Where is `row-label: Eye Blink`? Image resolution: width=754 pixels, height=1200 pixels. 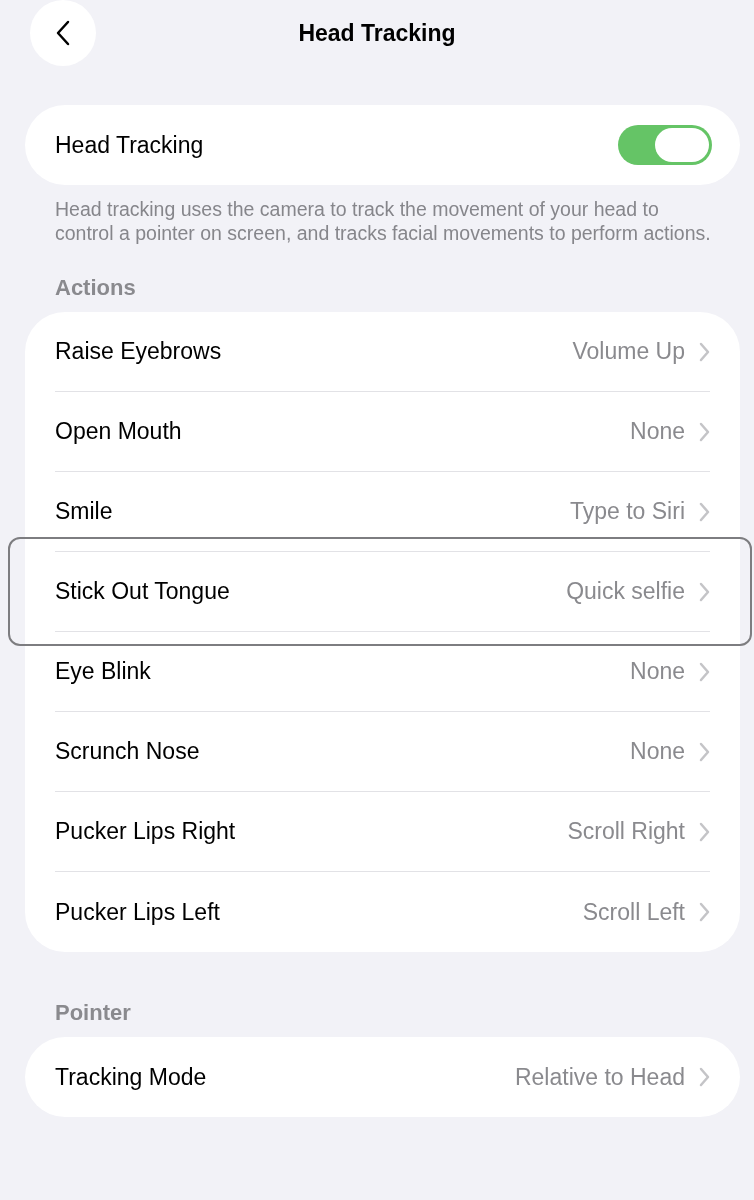 row-label: Eye Blink is located at coordinates (103, 671).